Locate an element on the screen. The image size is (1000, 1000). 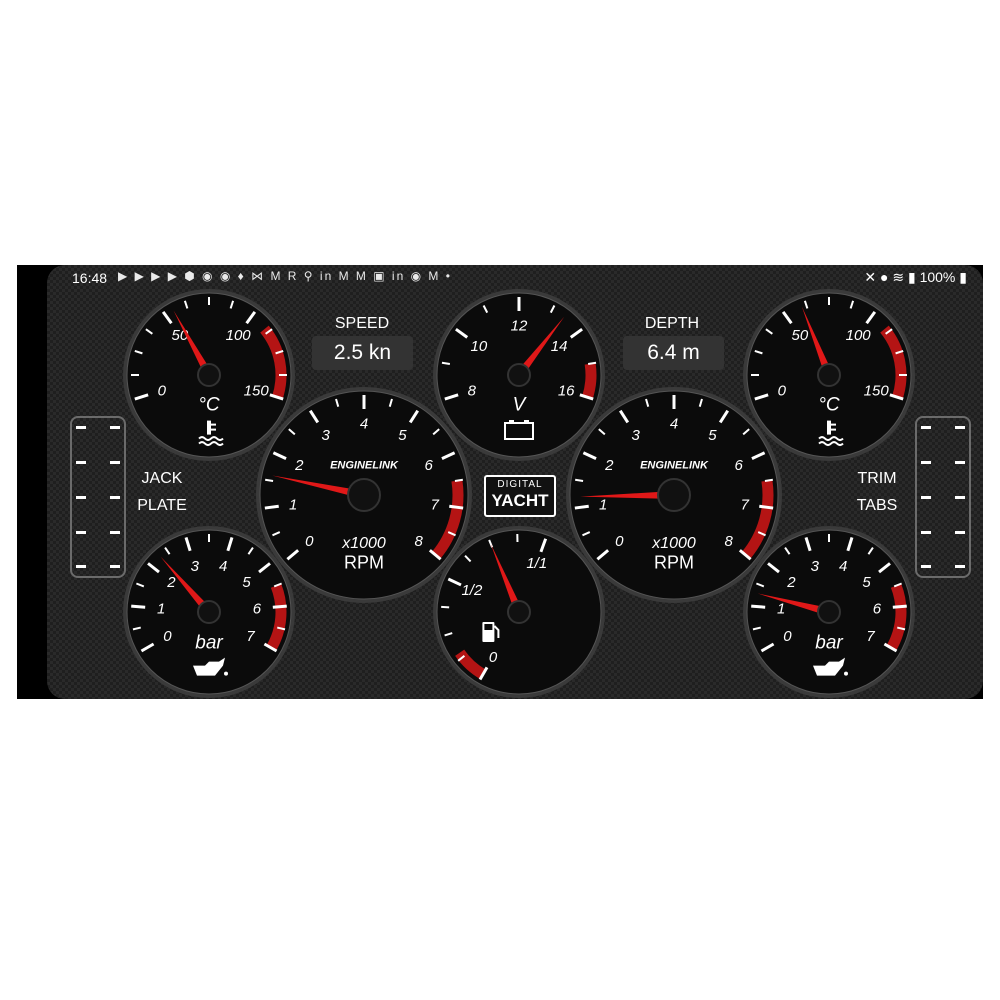
oil-left-gauge: 0 123 456 7 bar is located at coordinates (209, 612).